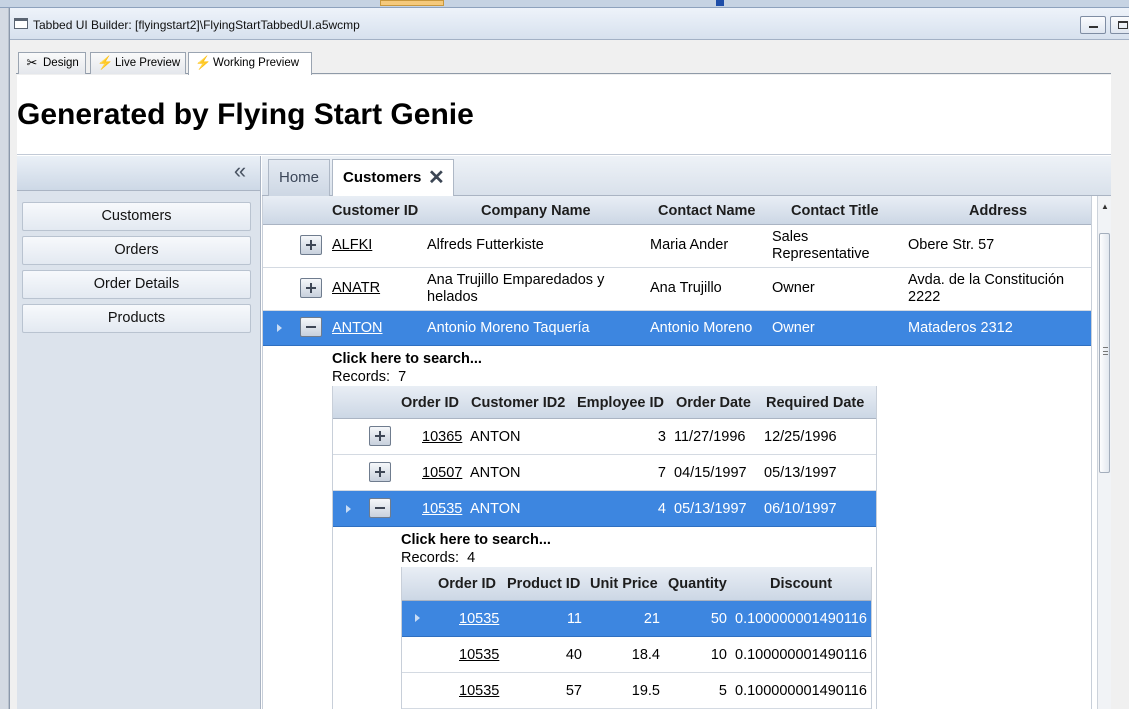 The width and height of the screenshot is (1129, 709). Describe the element at coordinates (815, 403) in the screenshot. I see `column-header: Required Date` at that location.